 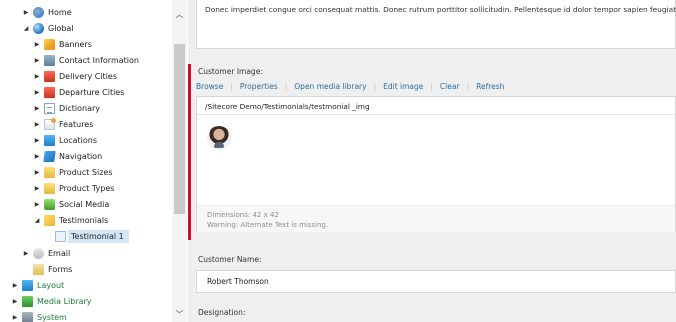 I want to click on tree-item-label: Departure Cities, so click(x=92, y=92).